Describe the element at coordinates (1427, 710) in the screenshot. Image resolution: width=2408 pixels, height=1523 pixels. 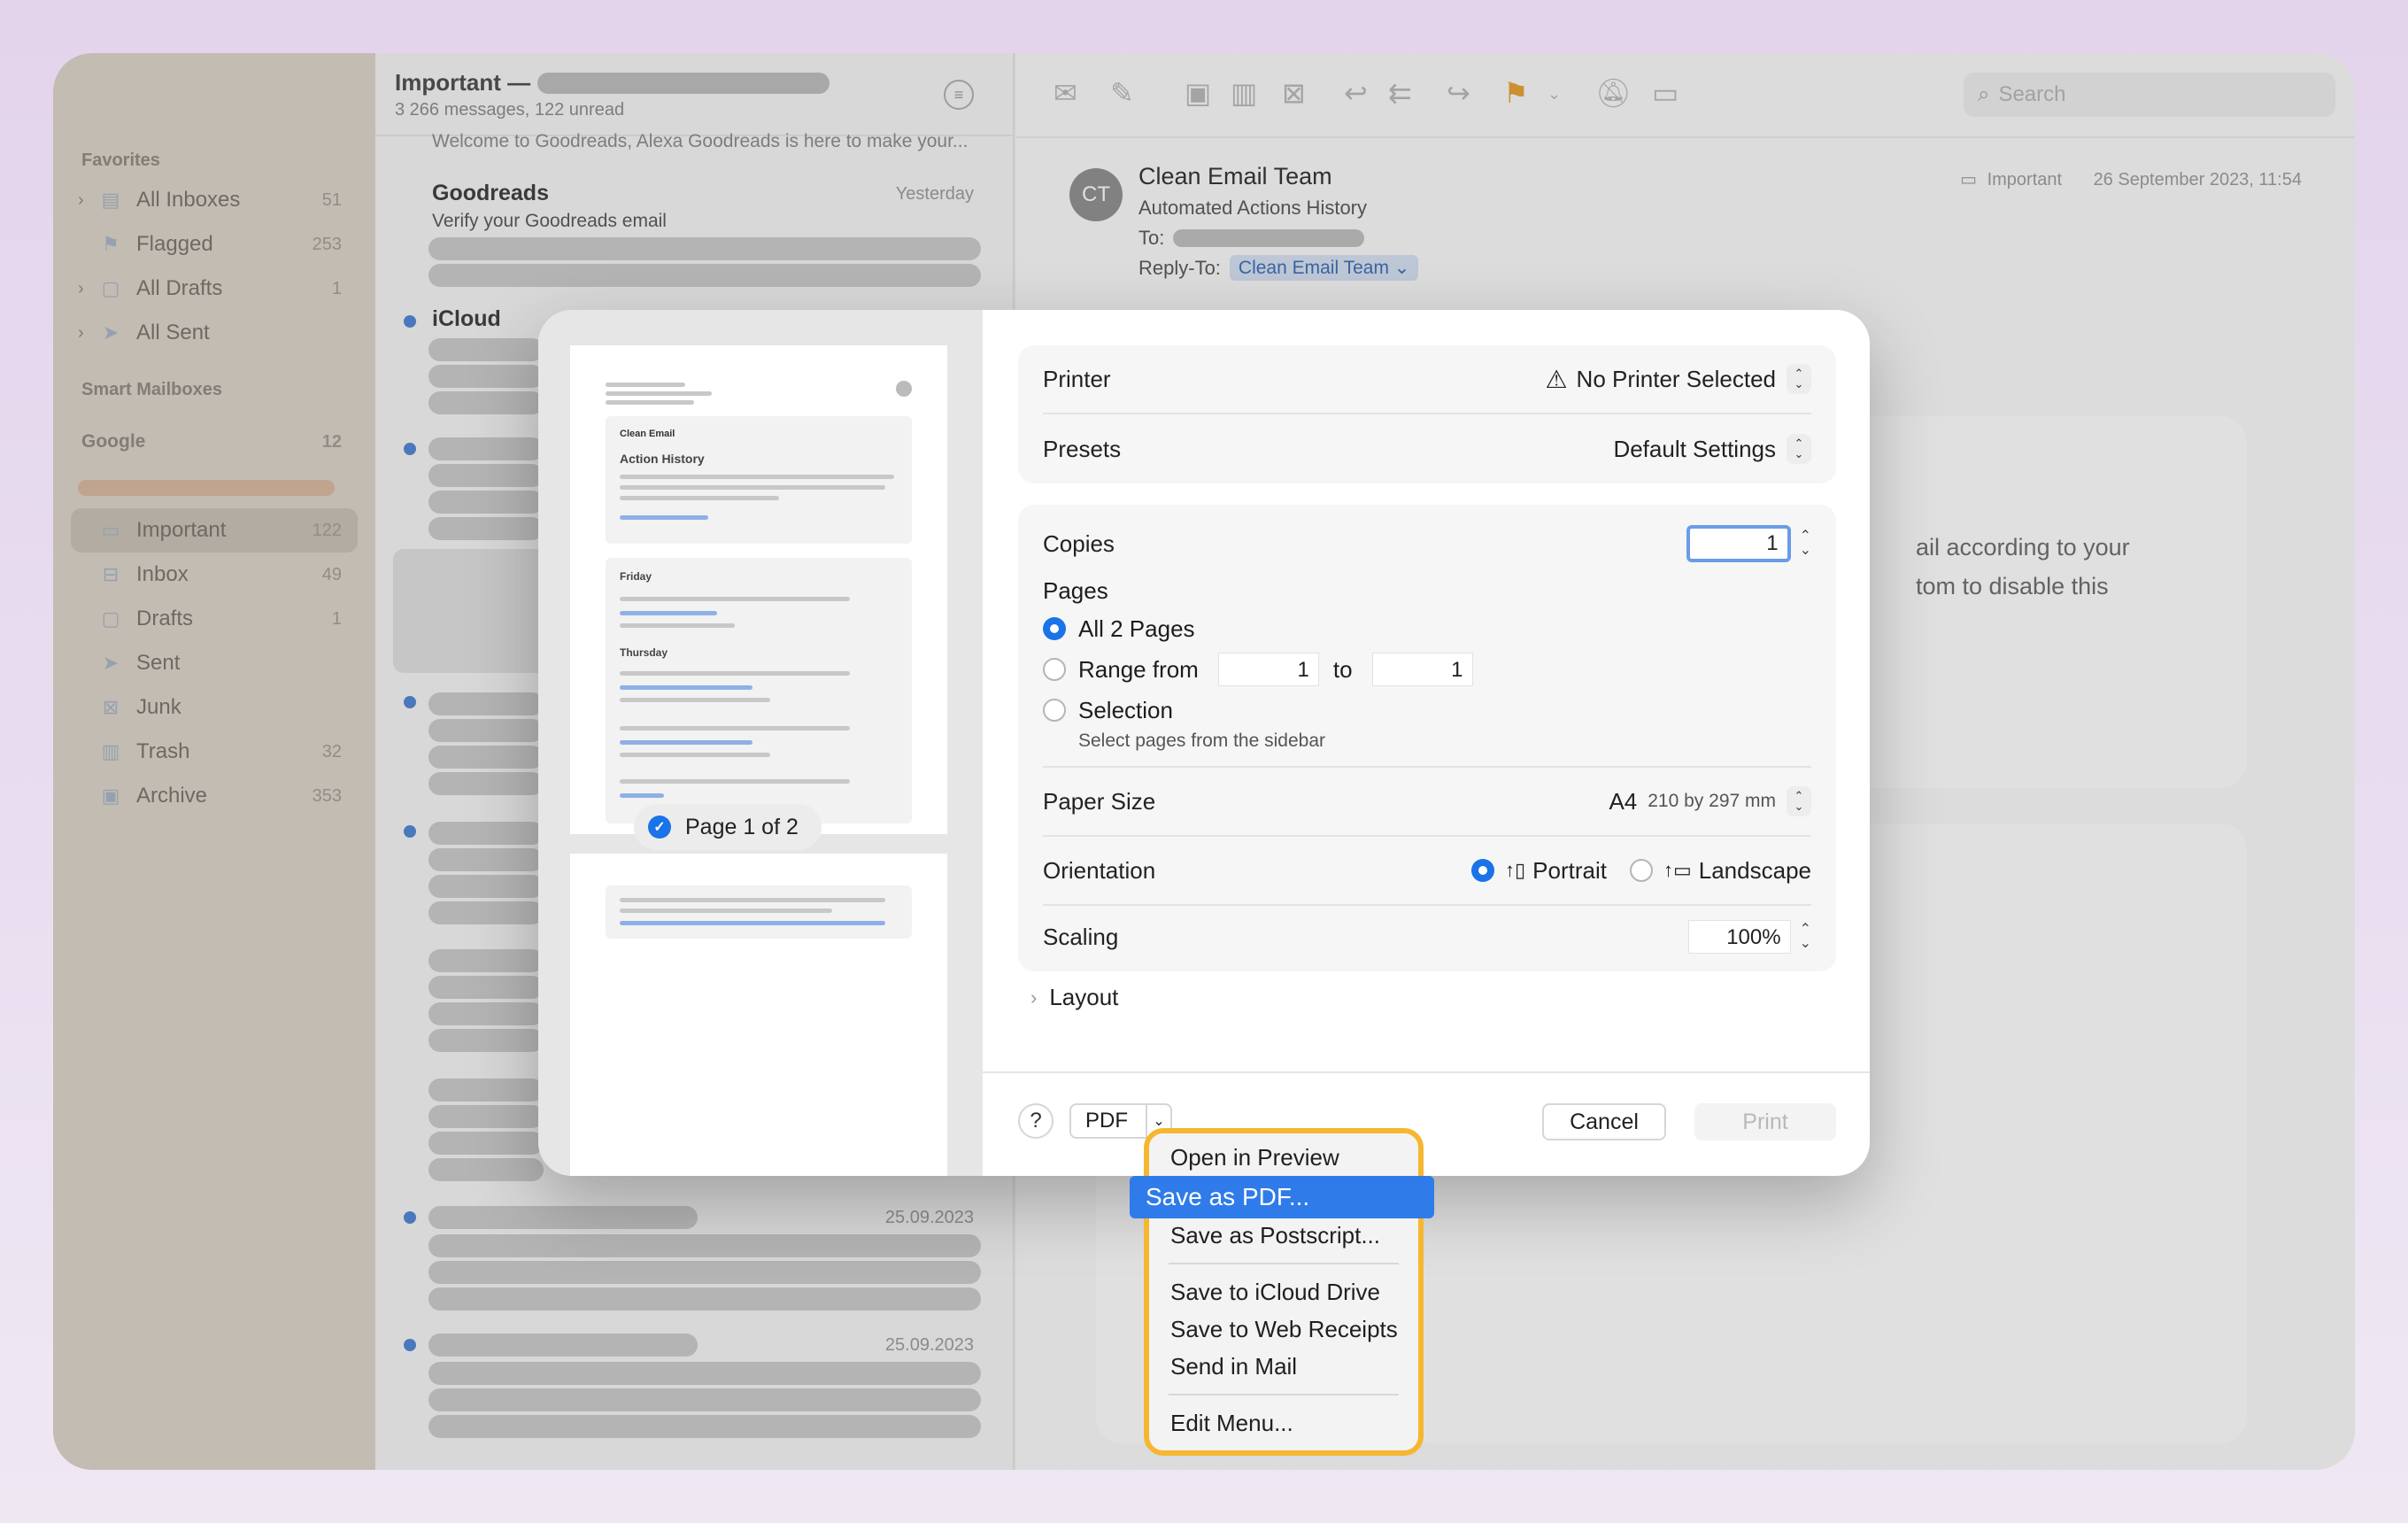
I see `pages-selection-option: Selection` at that location.